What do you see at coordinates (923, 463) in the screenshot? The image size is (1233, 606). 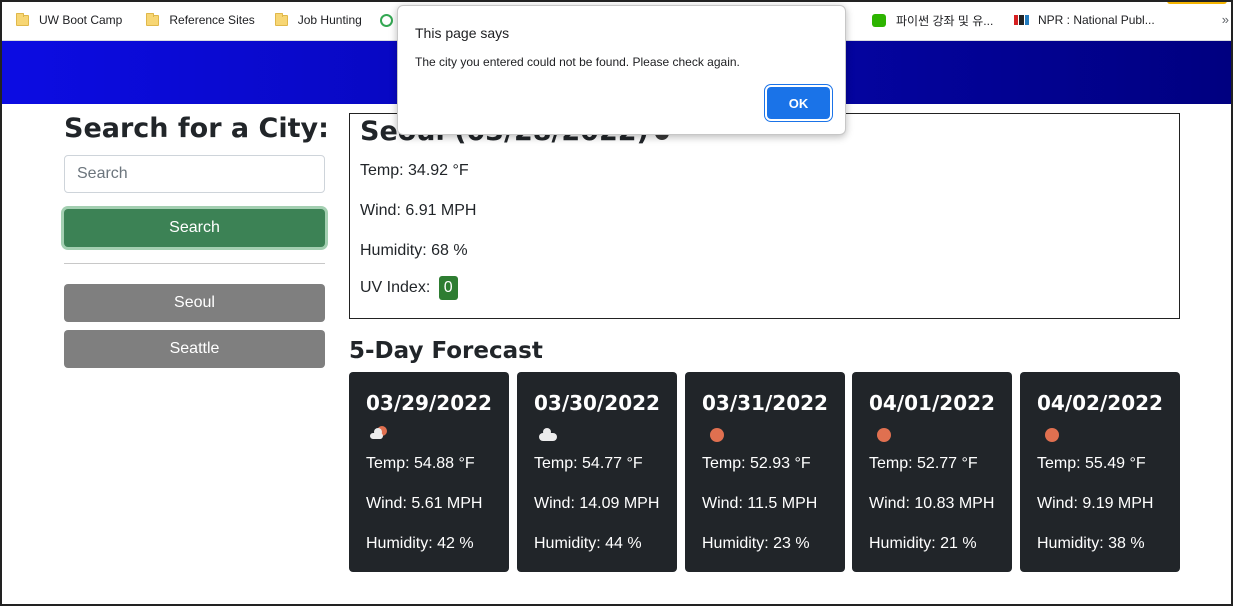 I see `forecast-temp: Temp: 52.77 °F` at bounding box center [923, 463].